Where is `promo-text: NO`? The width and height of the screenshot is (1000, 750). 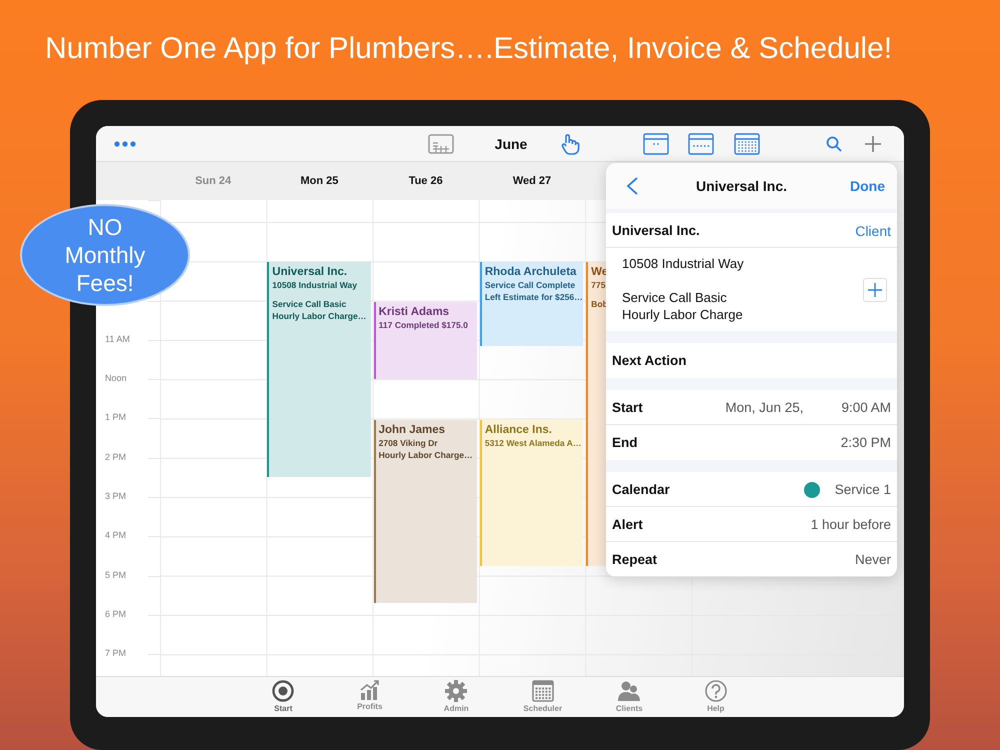
promo-text: NO is located at coordinates (105, 227).